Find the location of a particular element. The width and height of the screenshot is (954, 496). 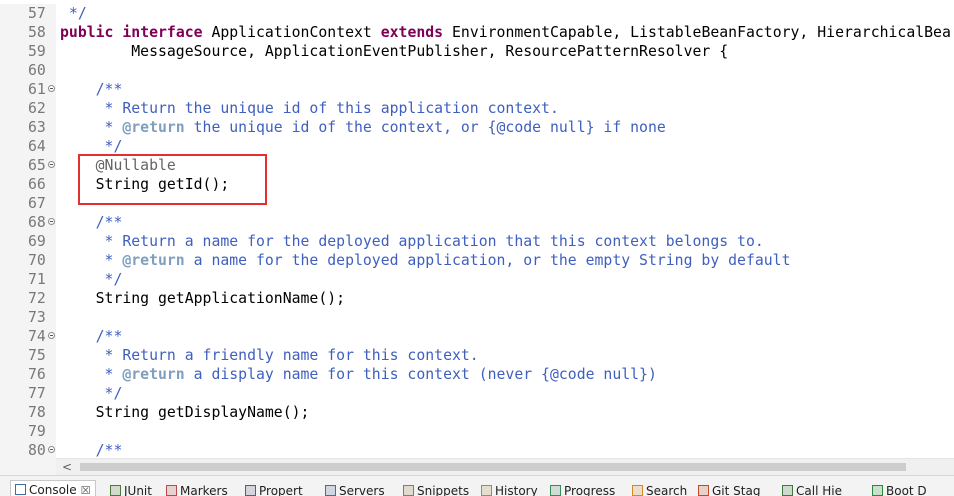

tab-label: Servers is located at coordinates (362, 490).